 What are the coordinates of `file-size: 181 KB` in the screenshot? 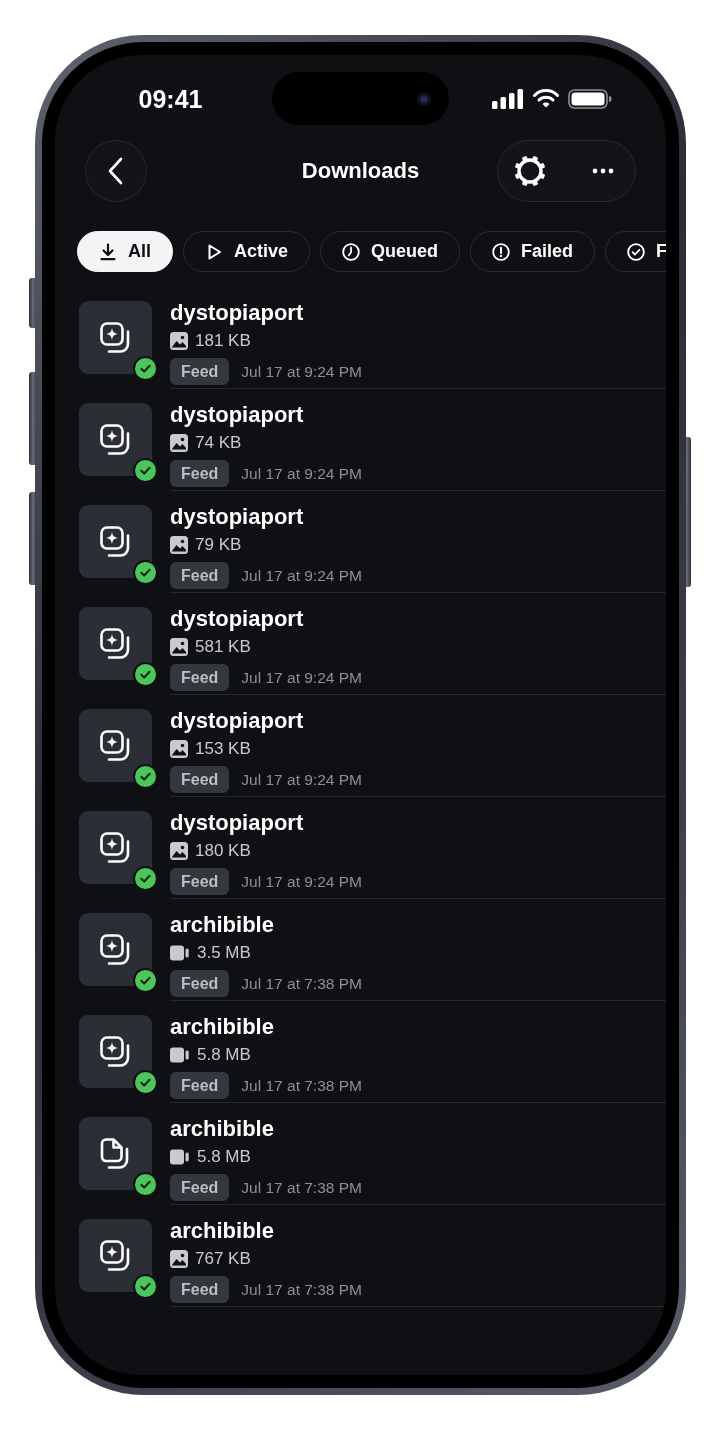 It's located at (223, 341).